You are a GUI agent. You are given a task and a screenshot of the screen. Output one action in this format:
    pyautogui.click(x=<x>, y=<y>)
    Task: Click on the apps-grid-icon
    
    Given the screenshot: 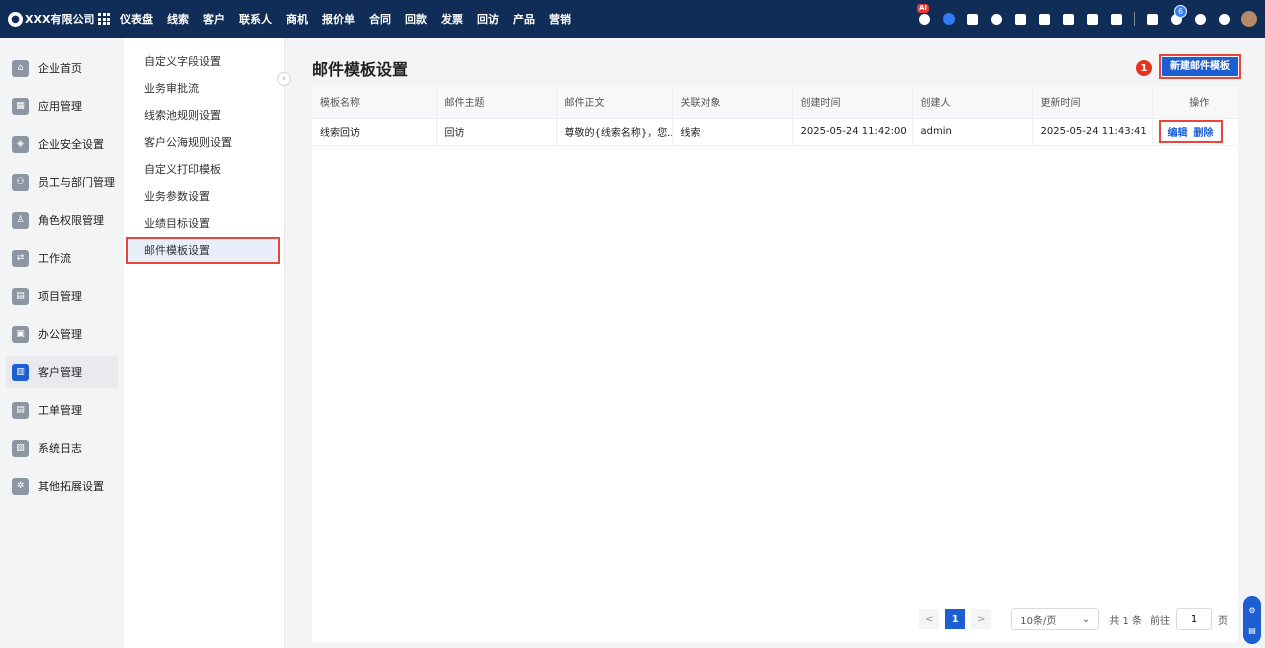 What is the action you would take?
    pyautogui.click(x=104, y=19)
    